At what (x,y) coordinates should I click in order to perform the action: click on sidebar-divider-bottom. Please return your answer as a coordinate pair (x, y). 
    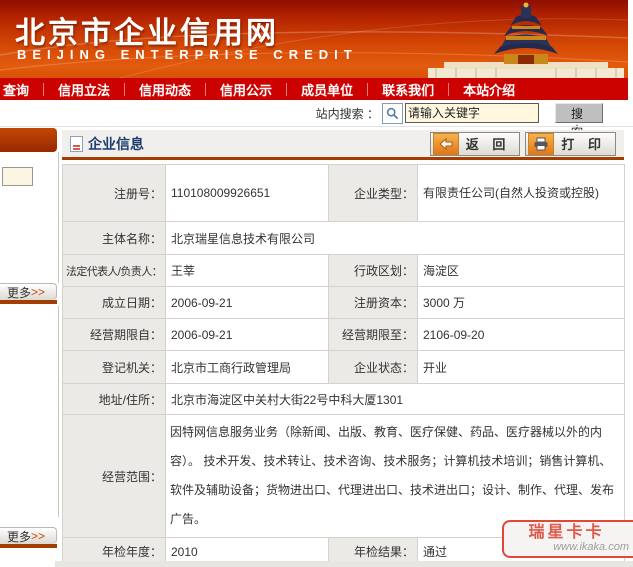
    Looking at the image, I should click on (28, 546).